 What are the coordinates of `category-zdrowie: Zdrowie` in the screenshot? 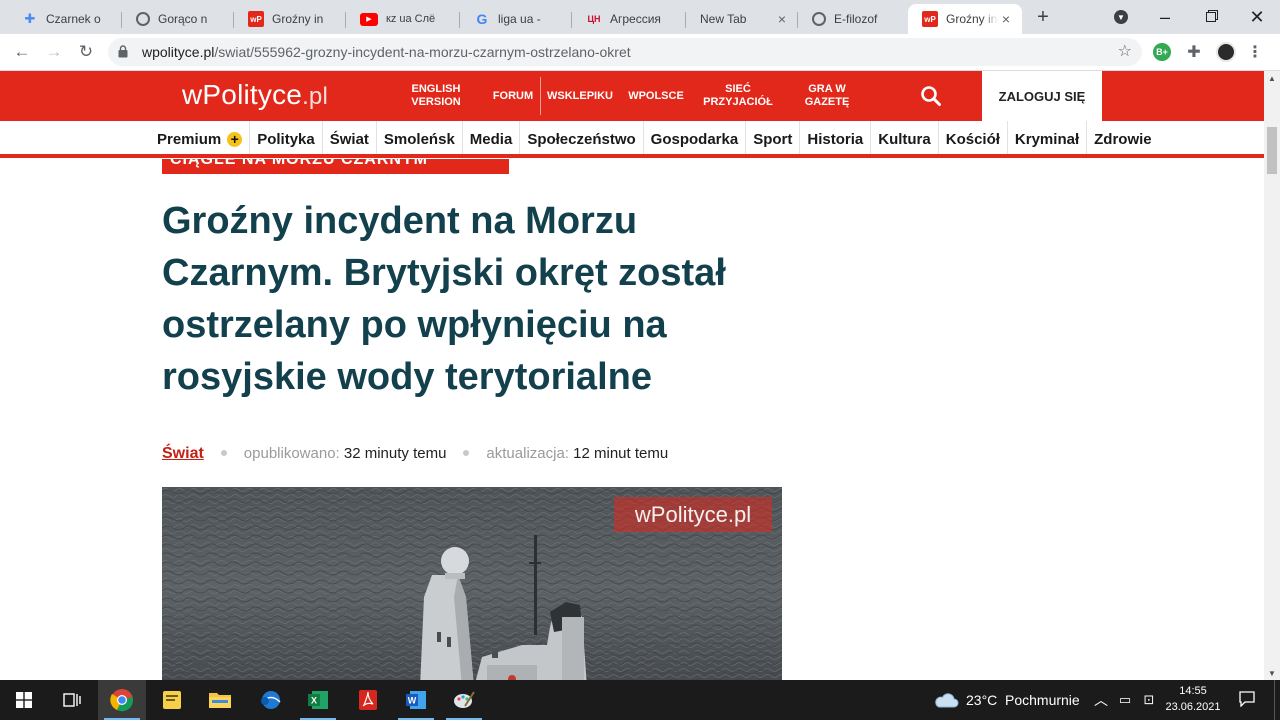 It's located at (1123, 139).